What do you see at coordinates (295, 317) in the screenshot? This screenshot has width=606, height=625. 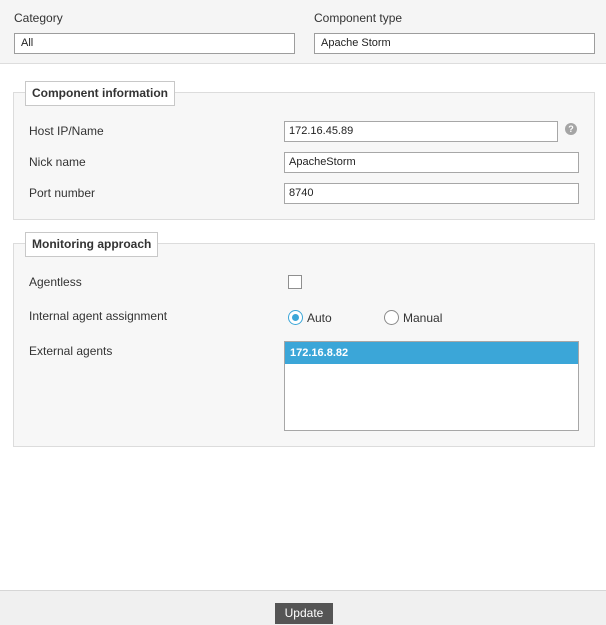 I see `auto-radio` at bounding box center [295, 317].